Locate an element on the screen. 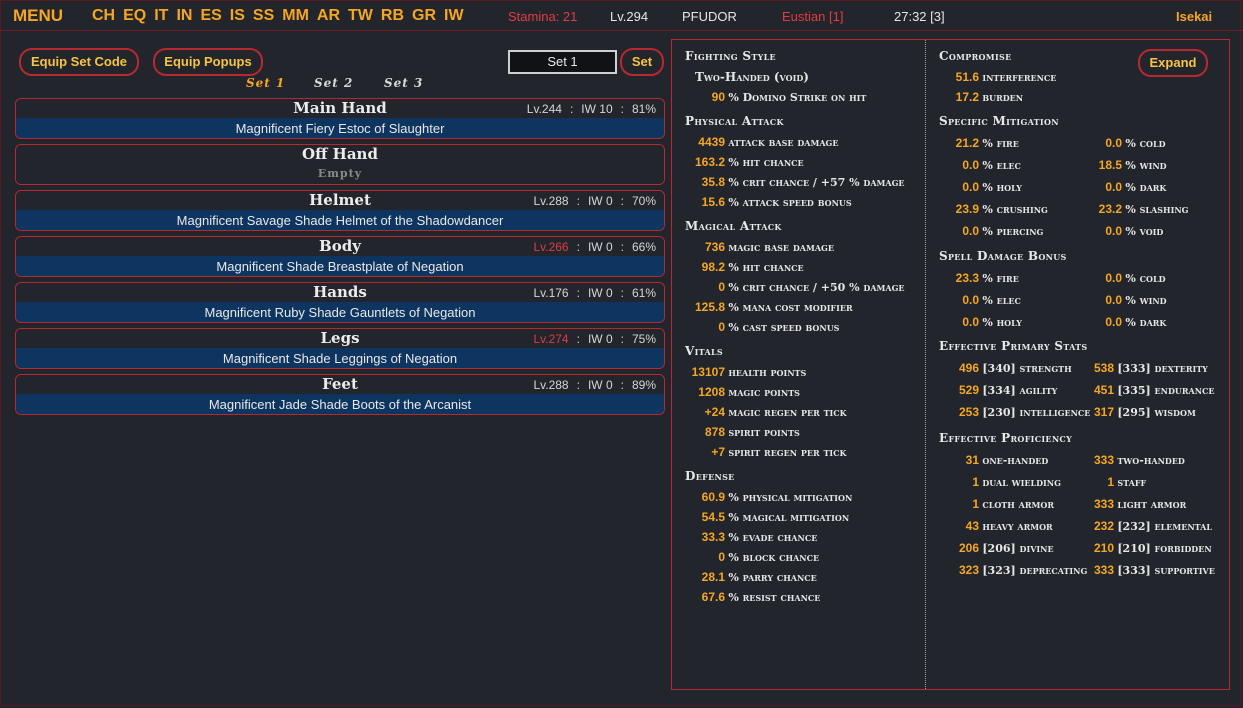 Image resolution: width=1243 pixels, height=708 pixels. menu-button: MENU is located at coordinates (38, 16).